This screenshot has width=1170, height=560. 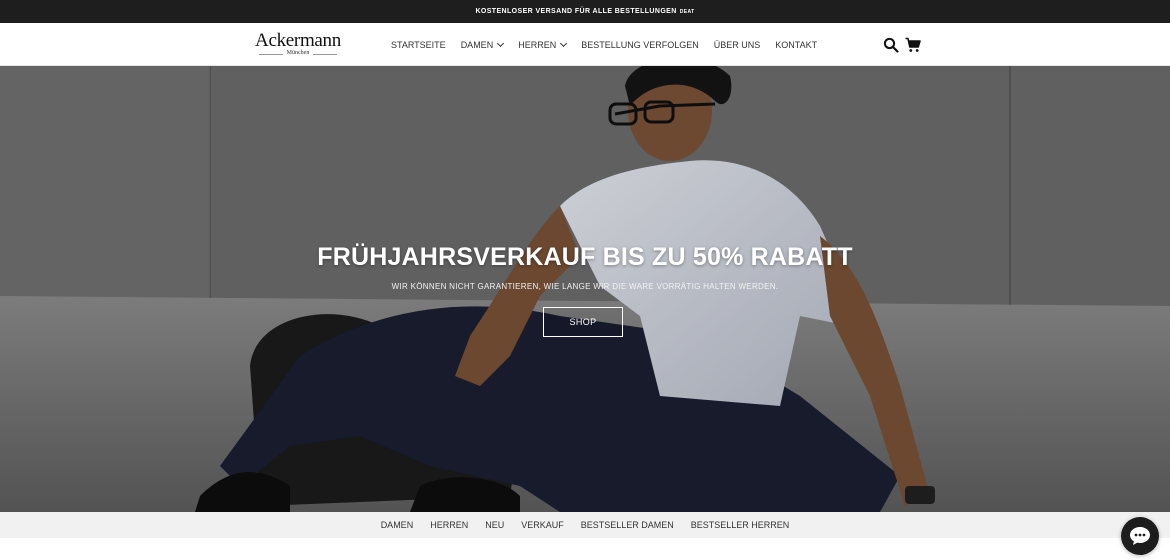 I want to click on chat-bubble-icon, so click(x=1140, y=536).